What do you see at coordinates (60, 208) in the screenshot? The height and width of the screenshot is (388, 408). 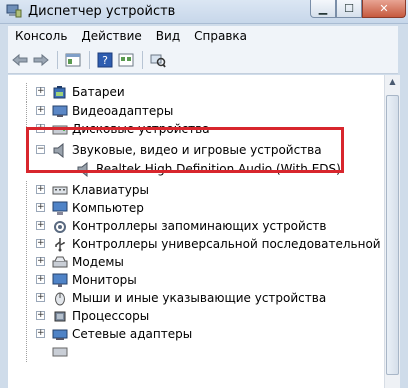 I see `computer-icon` at bounding box center [60, 208].